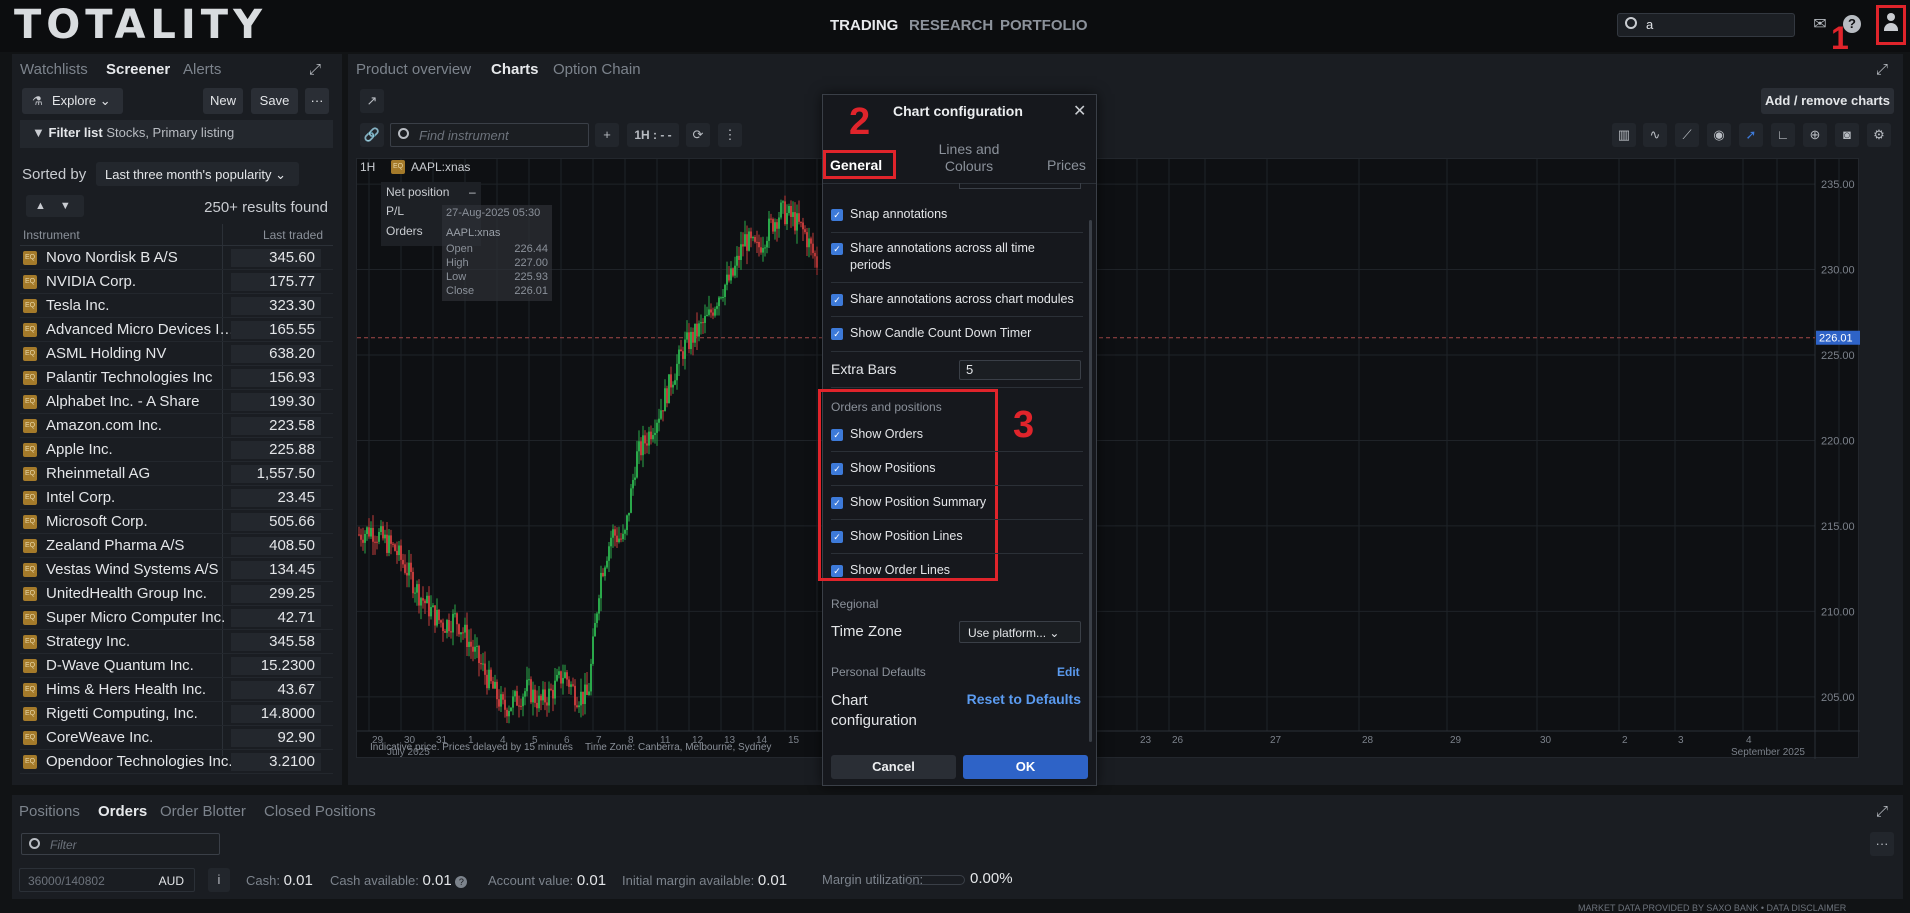 The width and height of the screenshot is (1910, 913). What do you see at coordinates (176, 306) in the screenshot?
I see `list-item: EQ Tesla Inc. 323.30` at bounding box center [176, 306].